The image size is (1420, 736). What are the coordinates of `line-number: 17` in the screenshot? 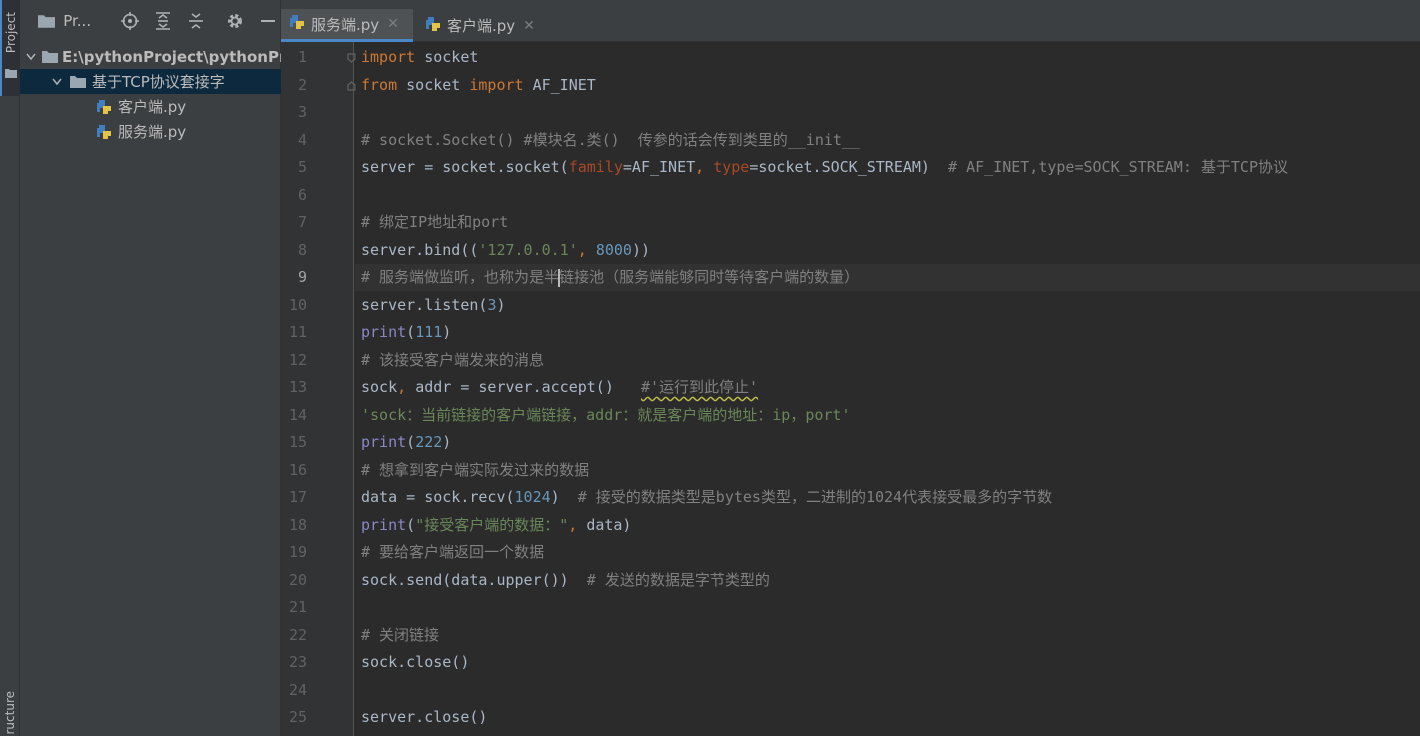 It's located at (297, 497).